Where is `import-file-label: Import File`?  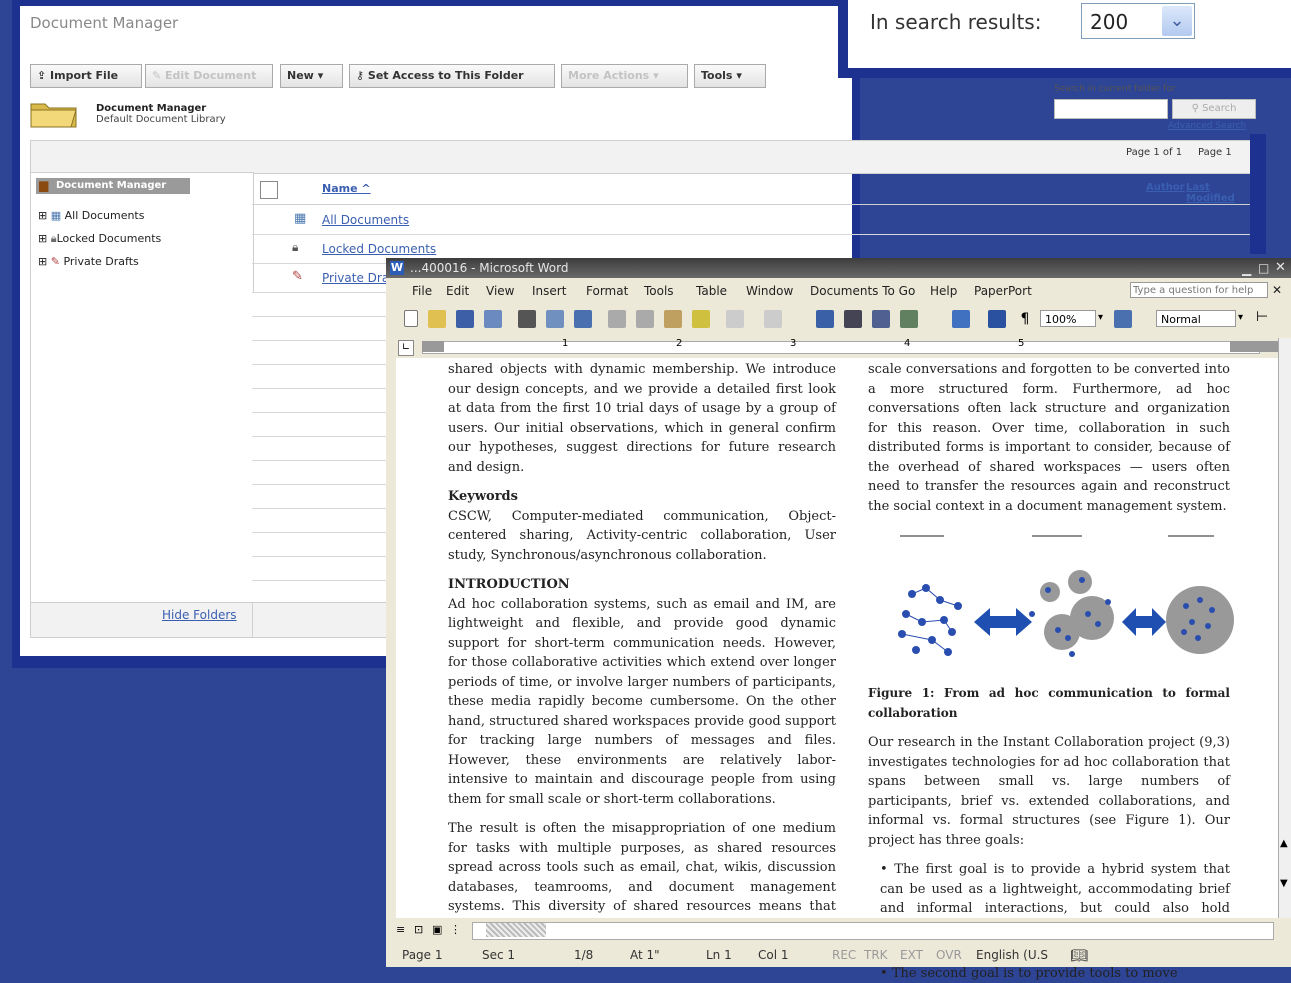
import-file-label: Import File is located at coordinates (84, 75).